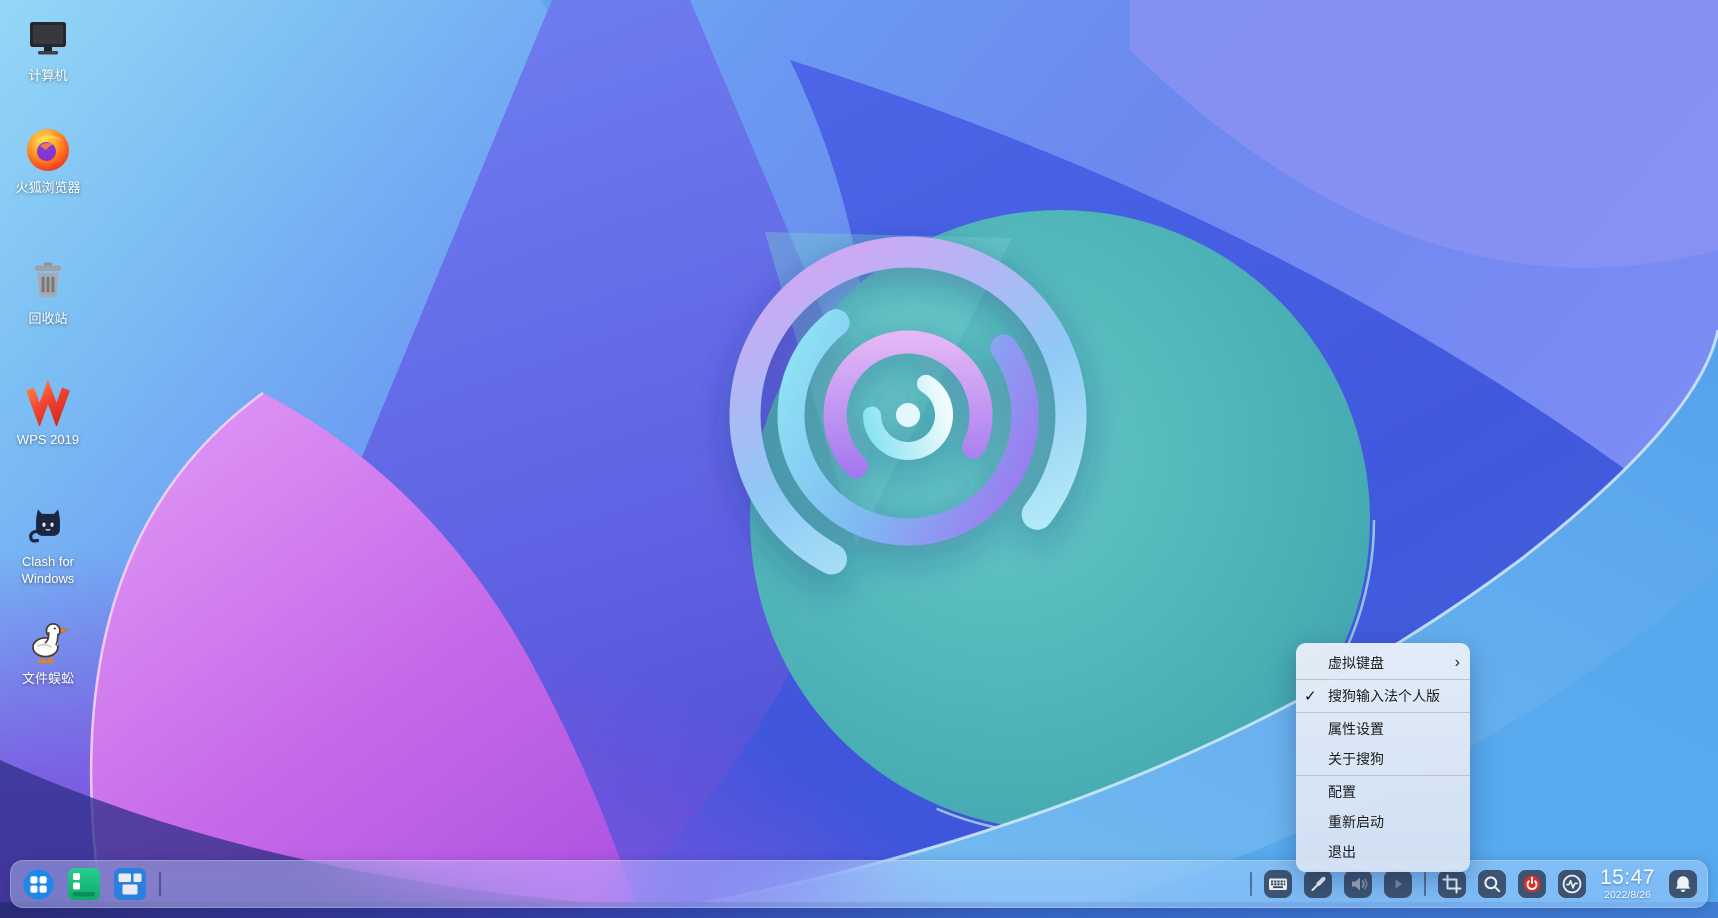  I want to click on sogou-brush-button, so click(1317, 884).